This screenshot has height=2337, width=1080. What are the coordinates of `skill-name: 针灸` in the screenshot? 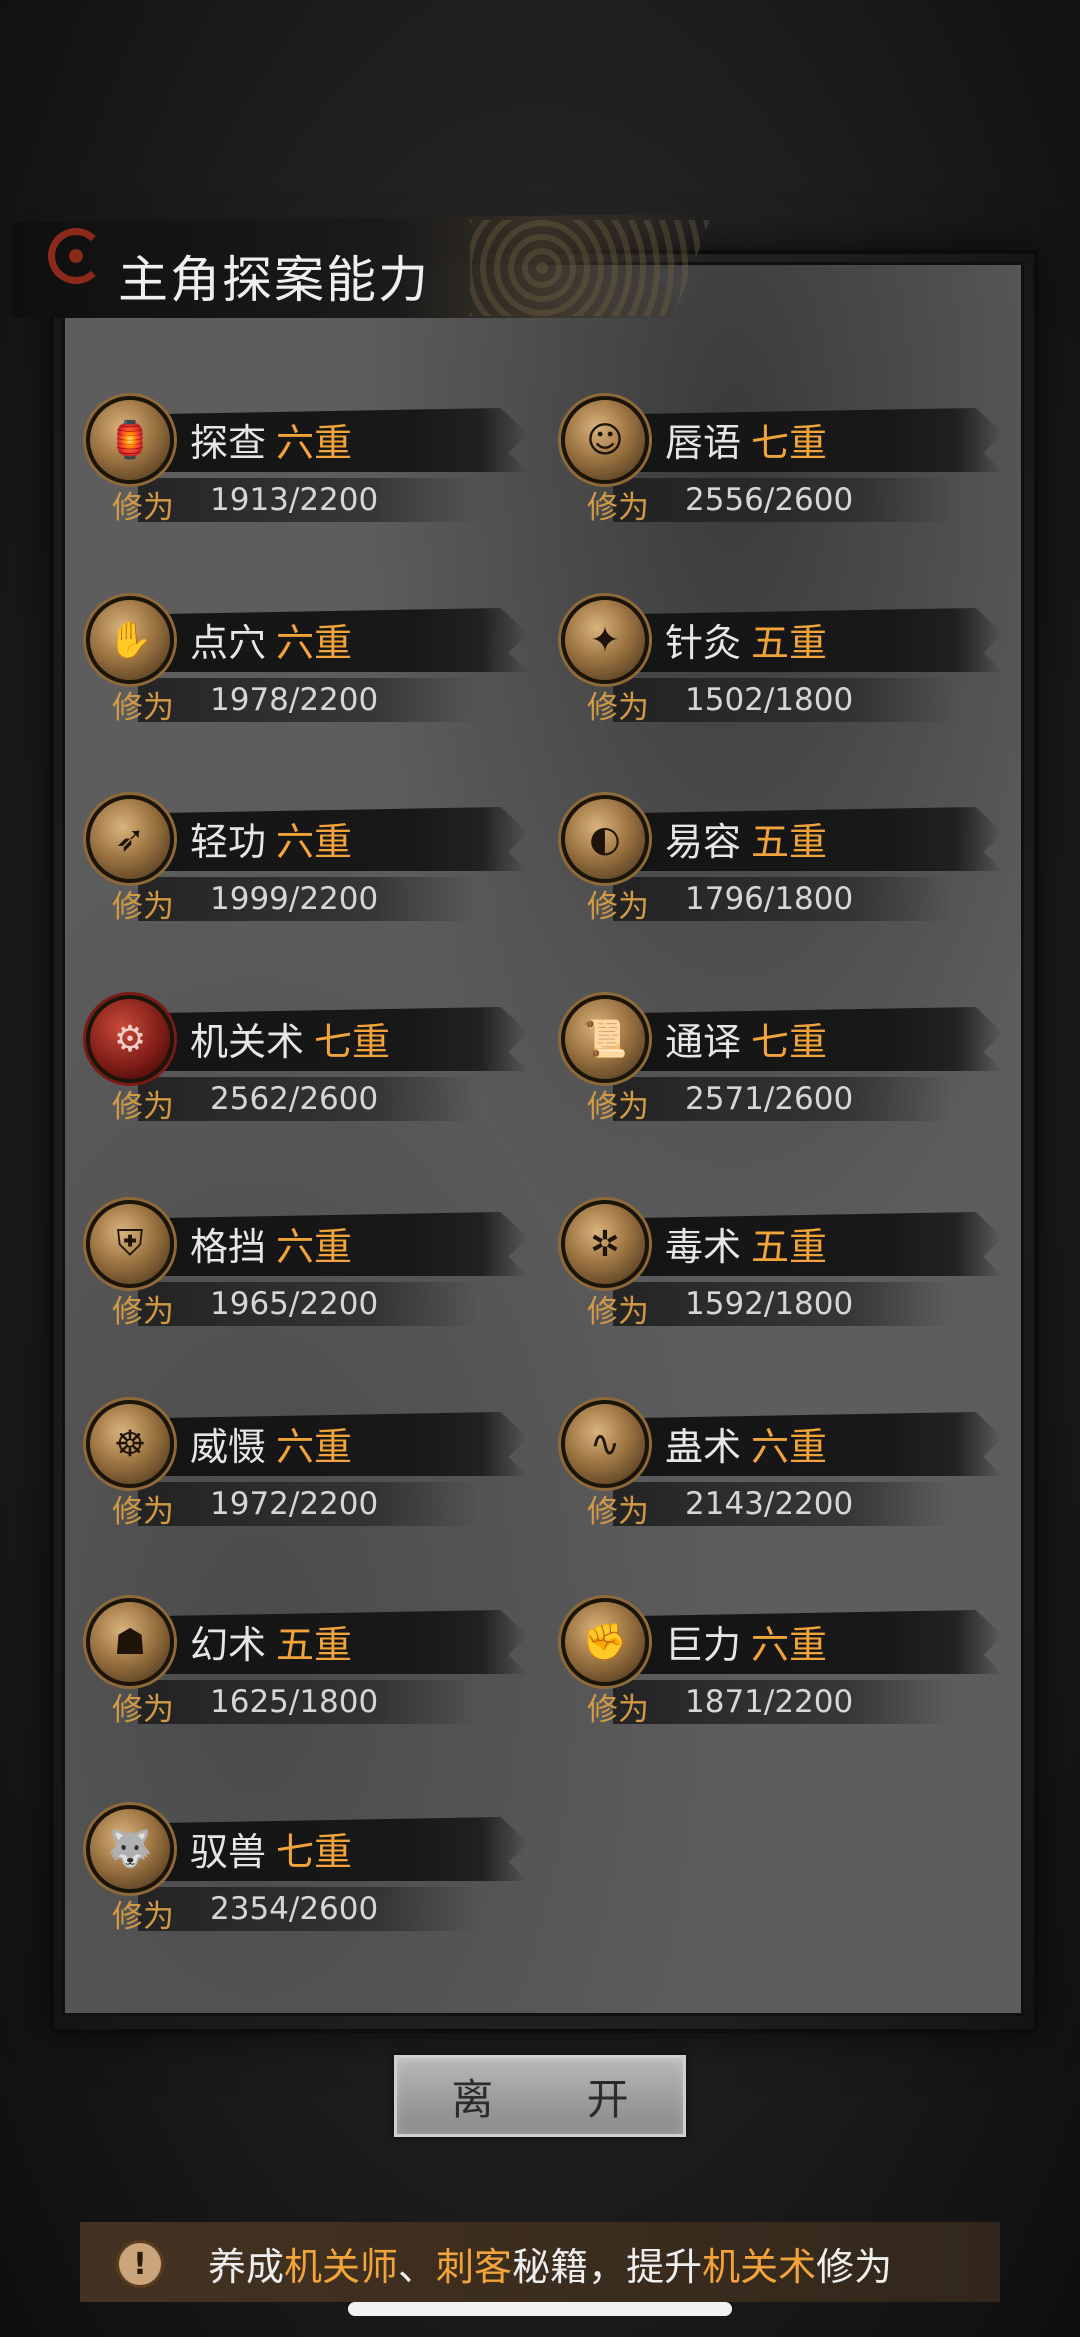 It's located at (703, 643).